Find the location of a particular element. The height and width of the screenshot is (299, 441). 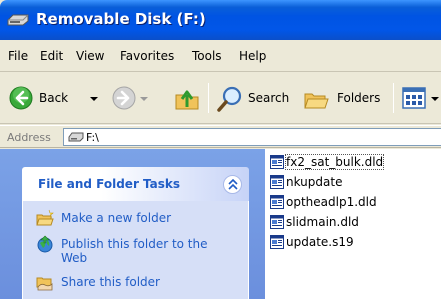

menu-view: View is located at coordinates (90, 56).